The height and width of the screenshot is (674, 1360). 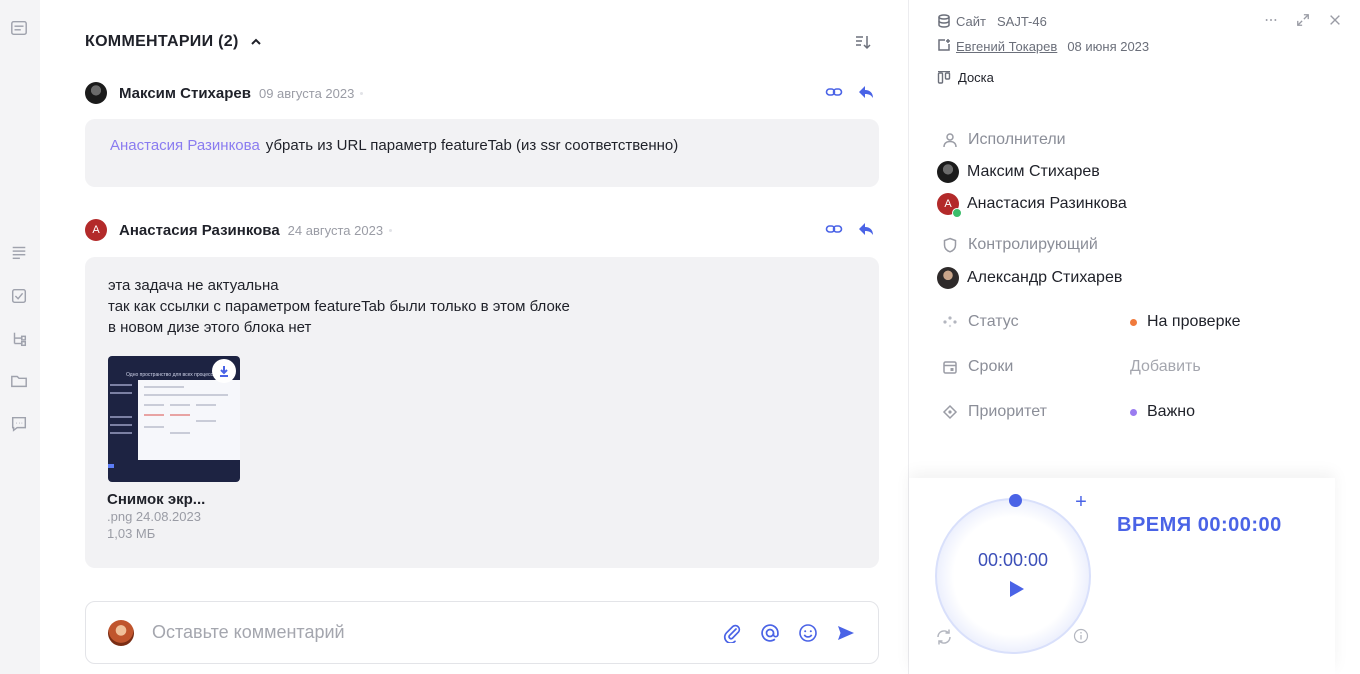 What do you see at coordinates (950, 245) in the screenshot?
I see `shield-icon` at bounding box center [950, 245].